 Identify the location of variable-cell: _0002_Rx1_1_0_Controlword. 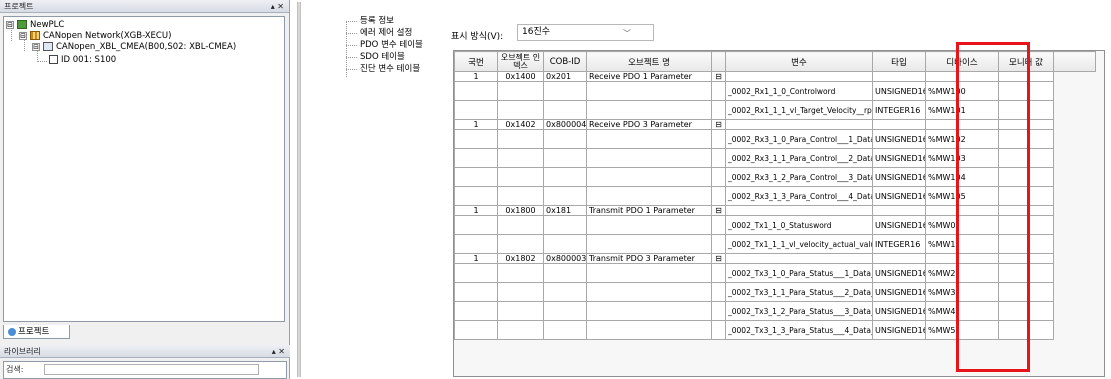
(799, 91).